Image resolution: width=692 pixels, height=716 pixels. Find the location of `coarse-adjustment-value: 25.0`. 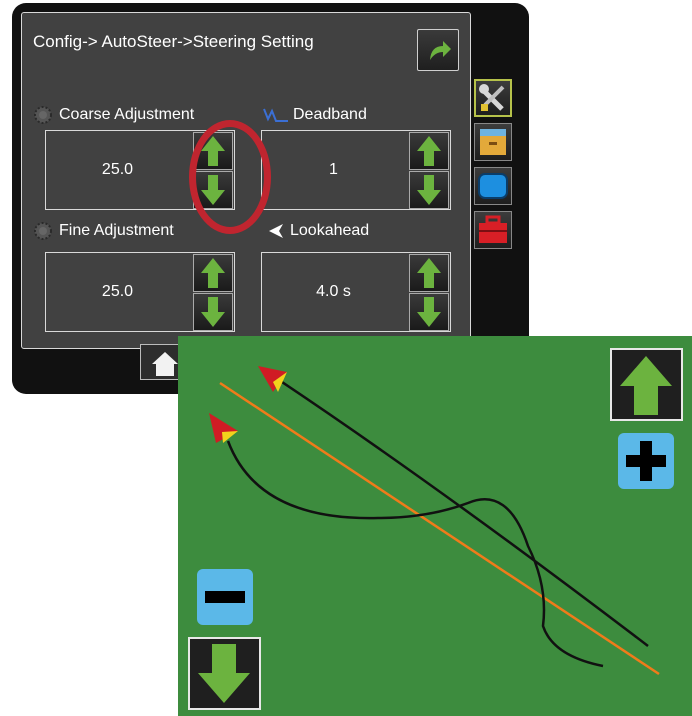

coarse-adjustment-value: 25.0 is located at coordinates (117, 169).